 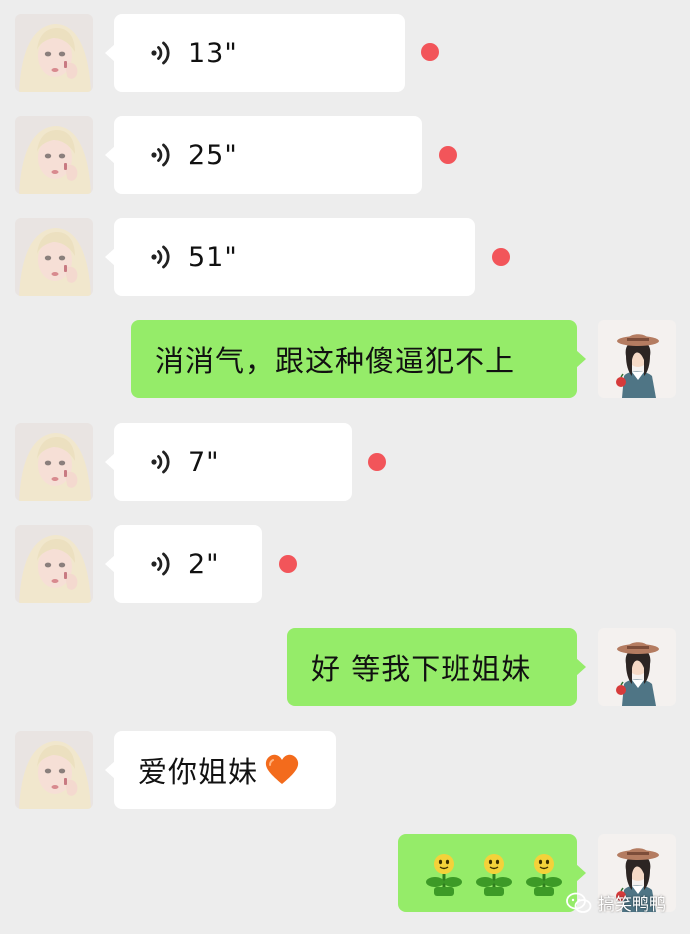 I want to click on voice-message-bubble: 7", so click(x=228, y=462).